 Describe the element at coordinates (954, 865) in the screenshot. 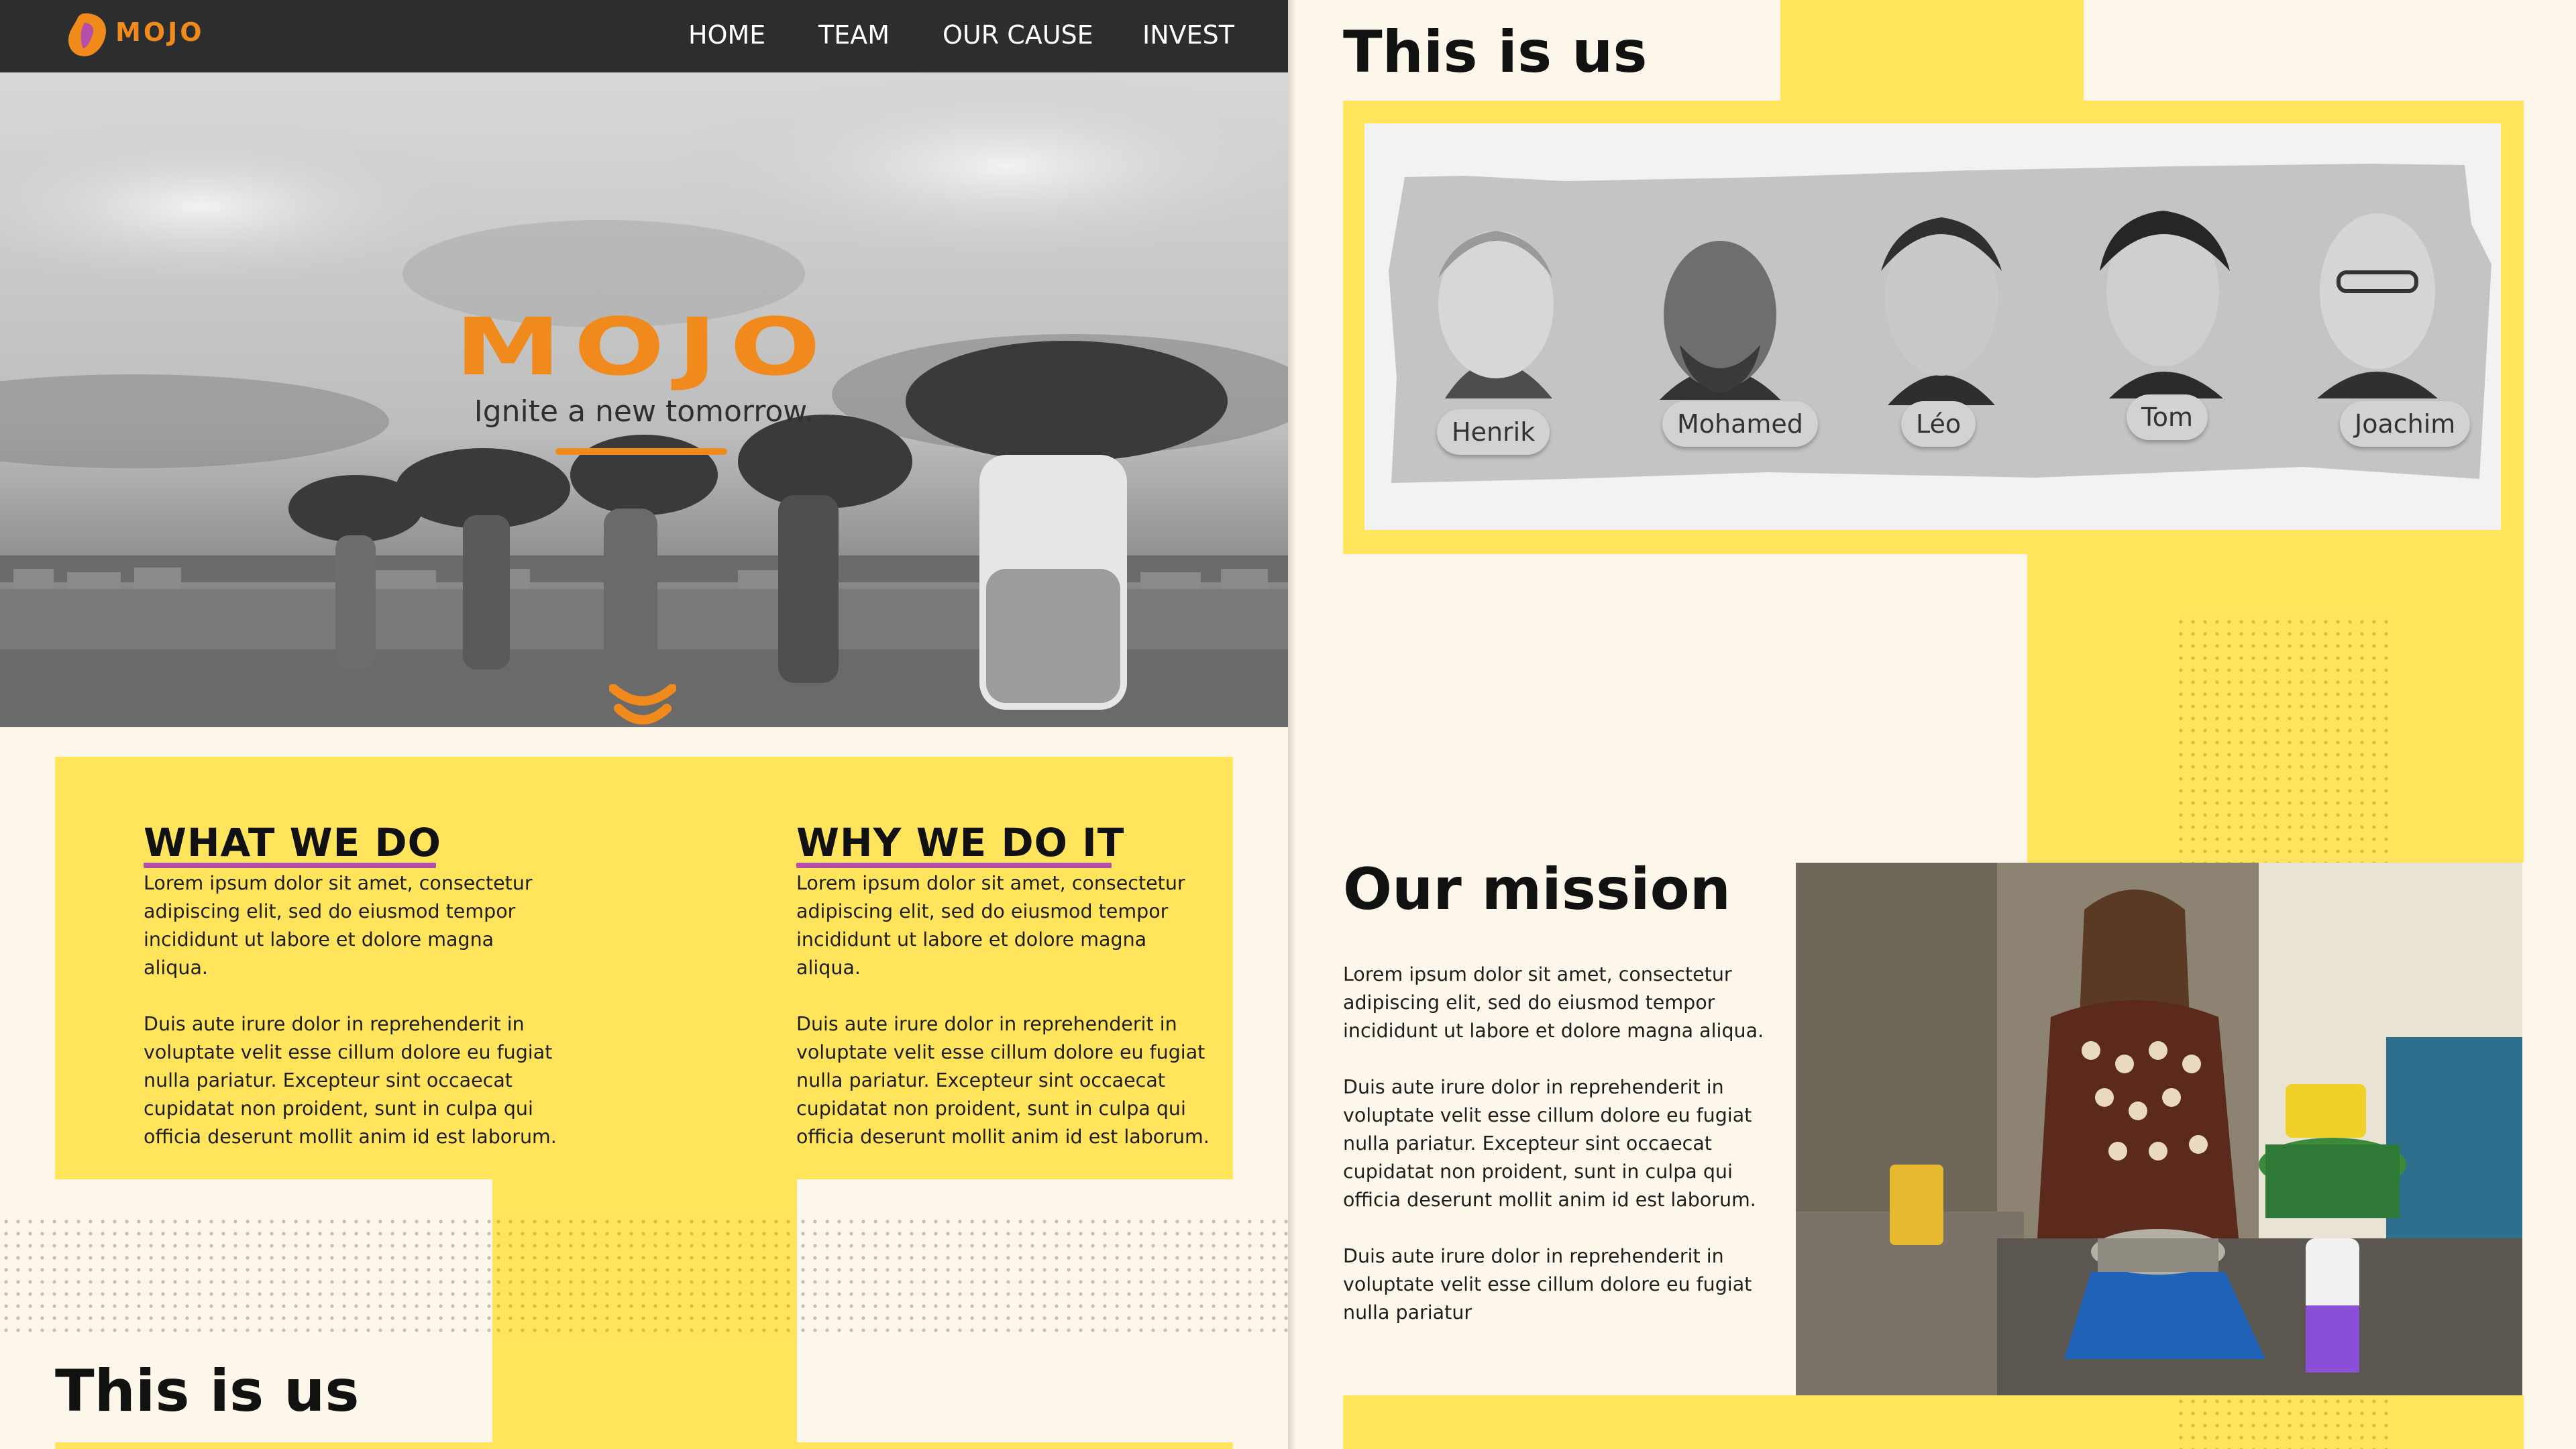

I see `why-we-do-it-underline` at that location.